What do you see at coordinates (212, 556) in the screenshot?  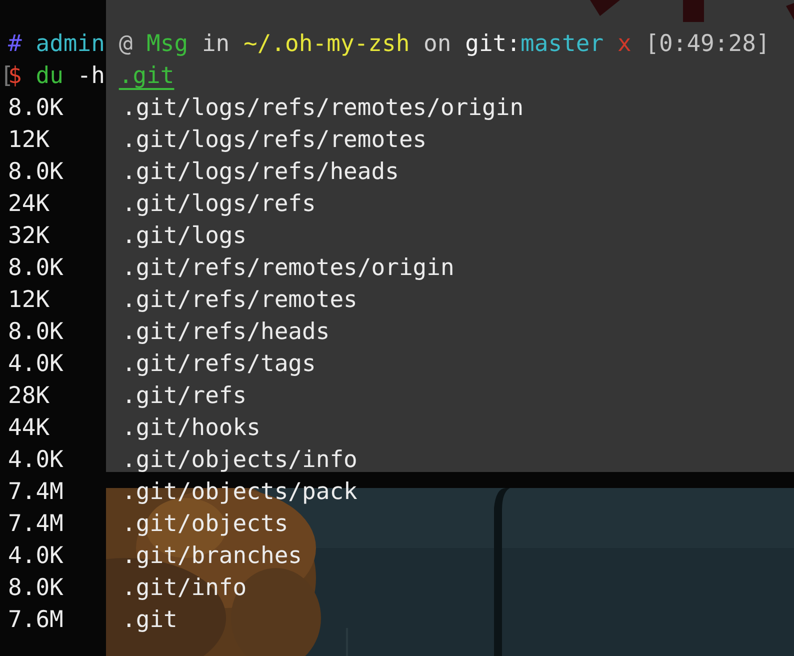 I see `file-path: .git/branches` at bounding box center [212, 556].